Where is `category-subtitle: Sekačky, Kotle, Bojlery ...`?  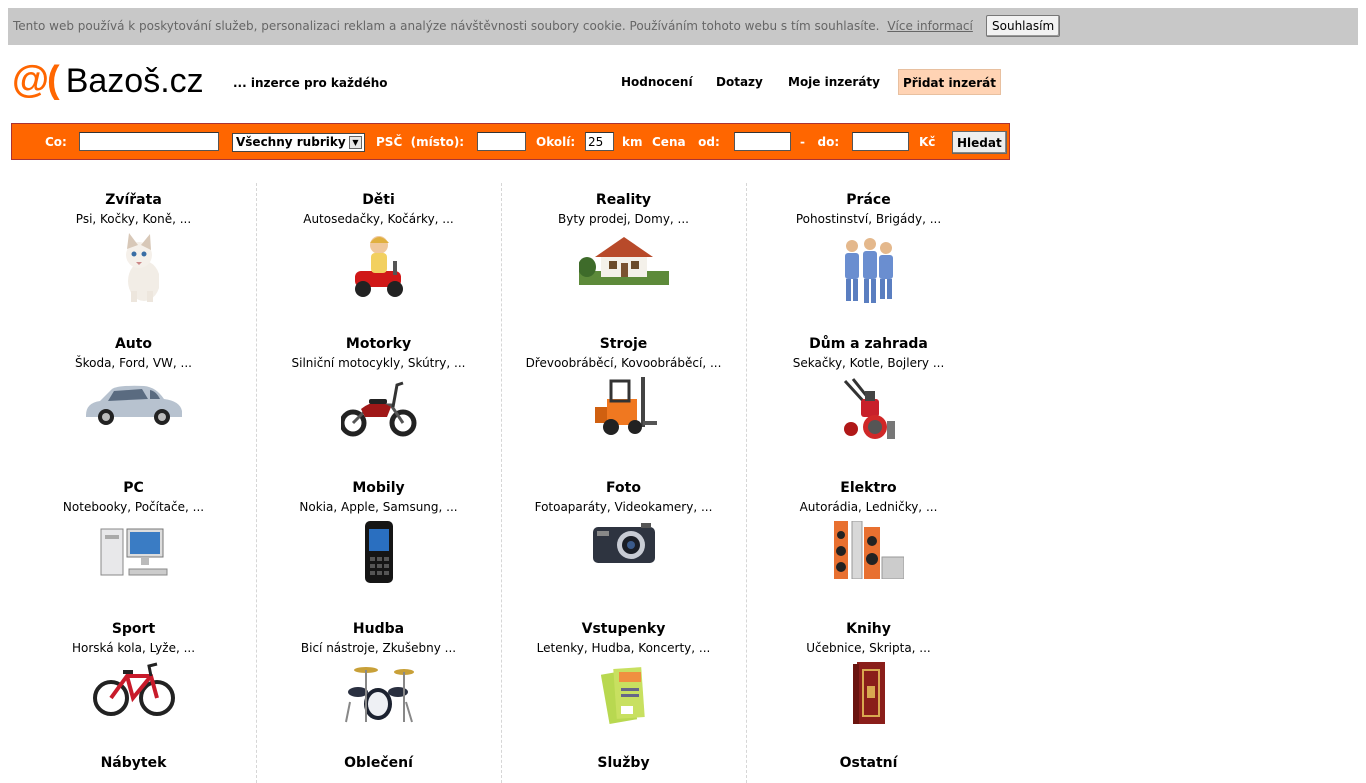 category-subtitle: Sekačky, Kotle, Bojlery ... is located at coordinates (868, 363).